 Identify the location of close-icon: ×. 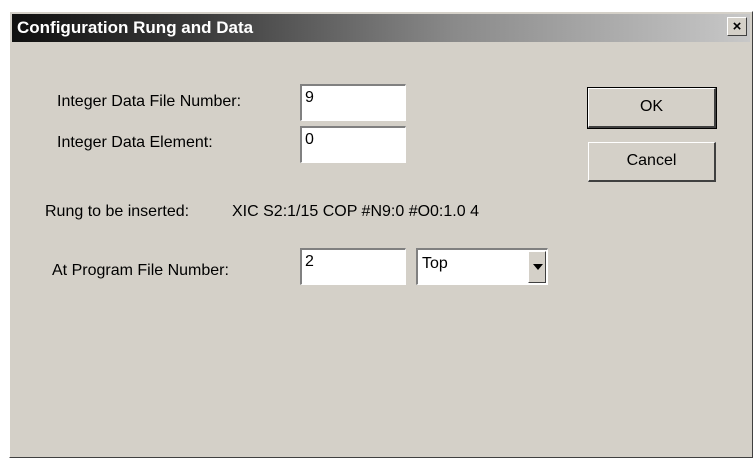
(737, 26).